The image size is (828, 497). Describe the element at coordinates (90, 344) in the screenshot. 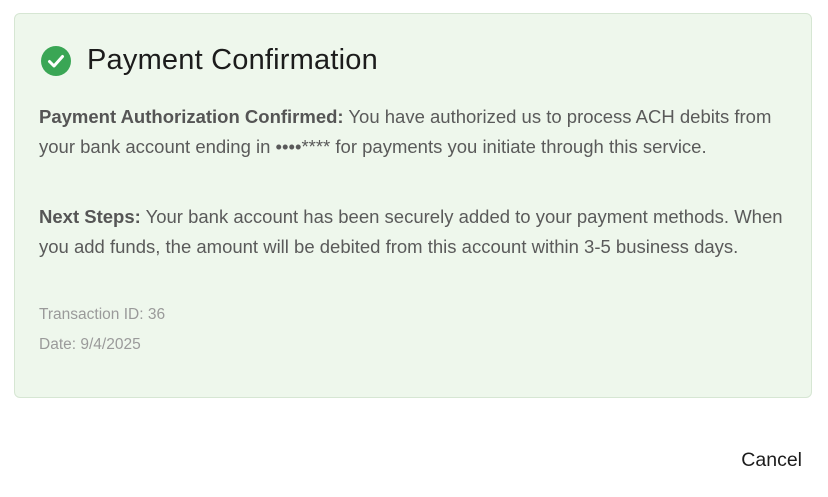

I see `transaction-date: Date: 9/4/2025` at that location.